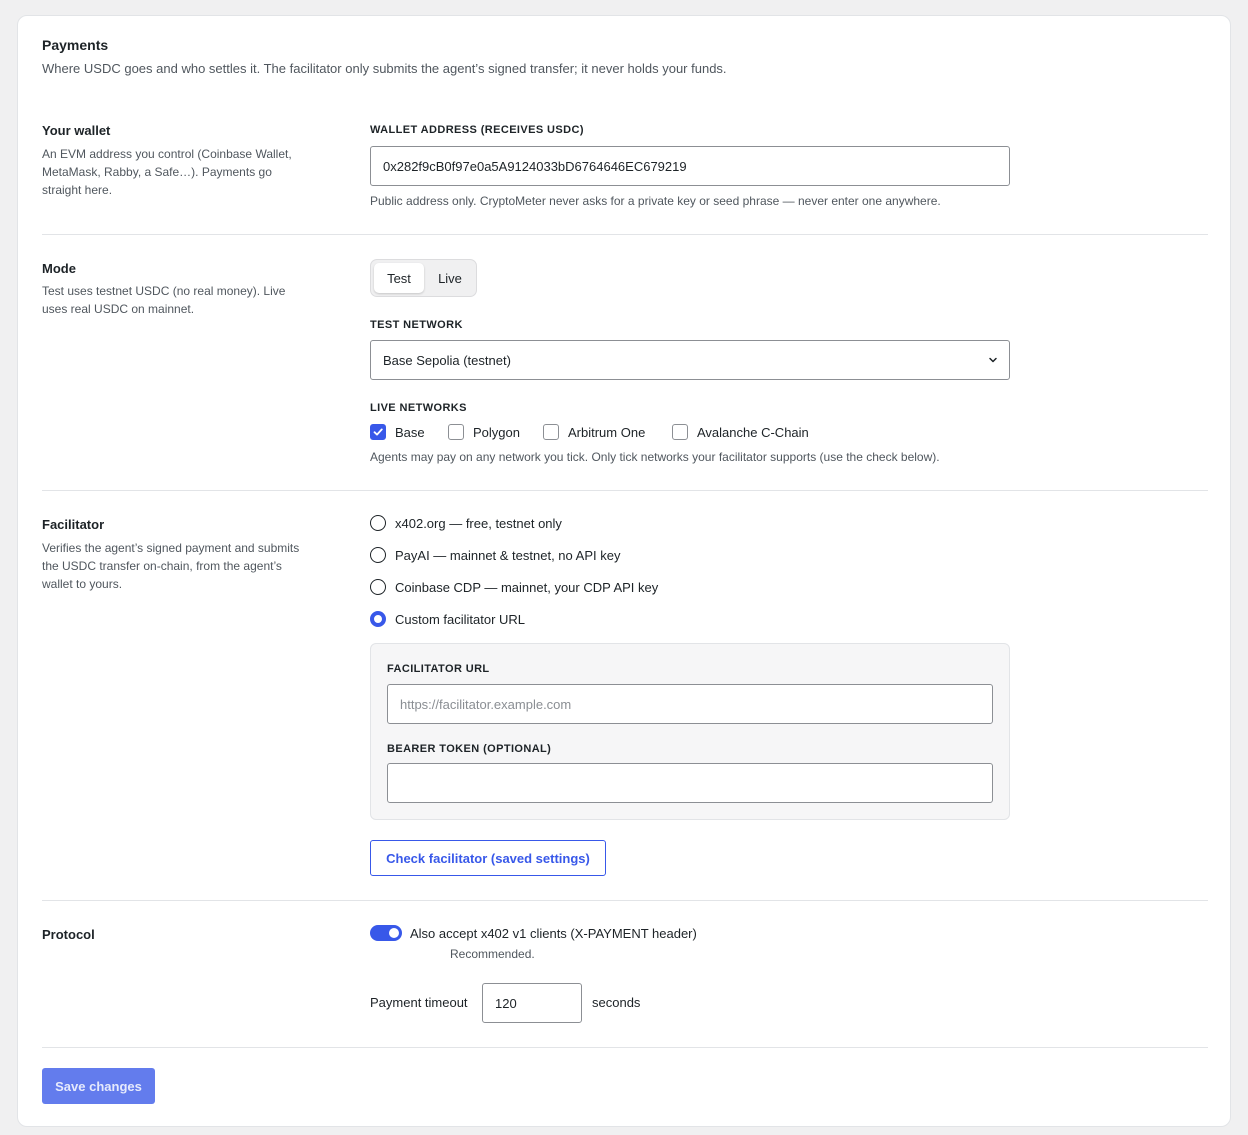 This screenshot has width=1248, height=1135. Describe the element at coordinates (416, 325) in the screenshot. I see `test-network-label: Test network` at that location.